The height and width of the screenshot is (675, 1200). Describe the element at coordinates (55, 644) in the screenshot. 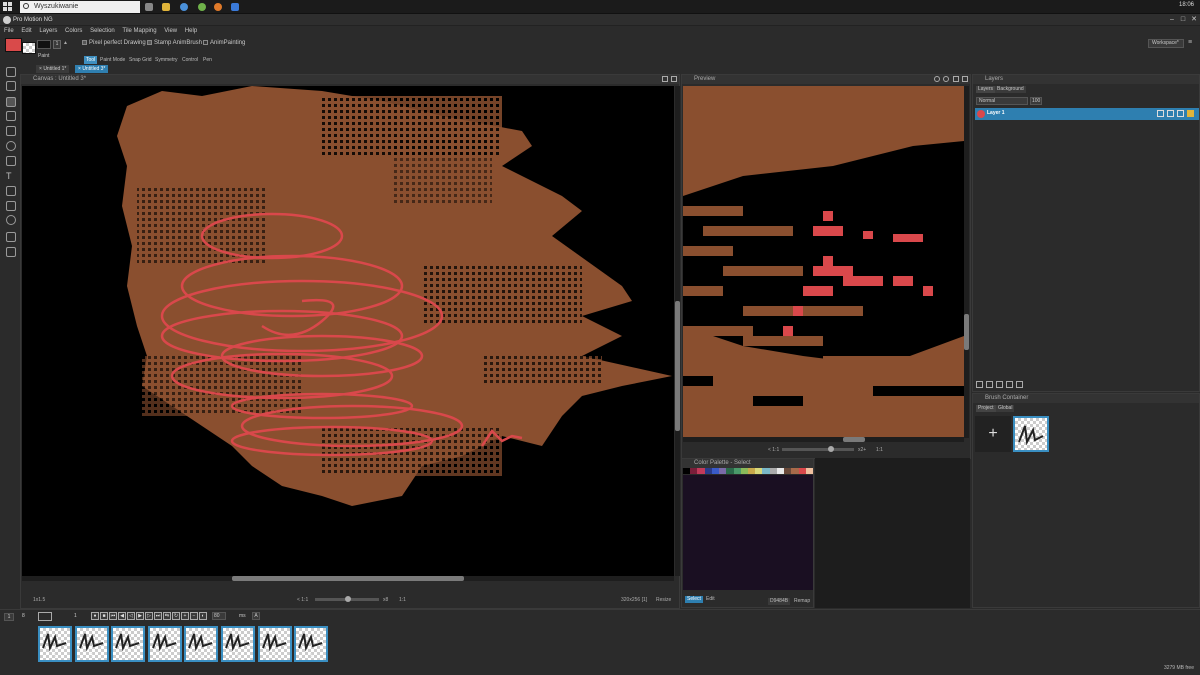

I see `timeline-frame: 1` at that location.